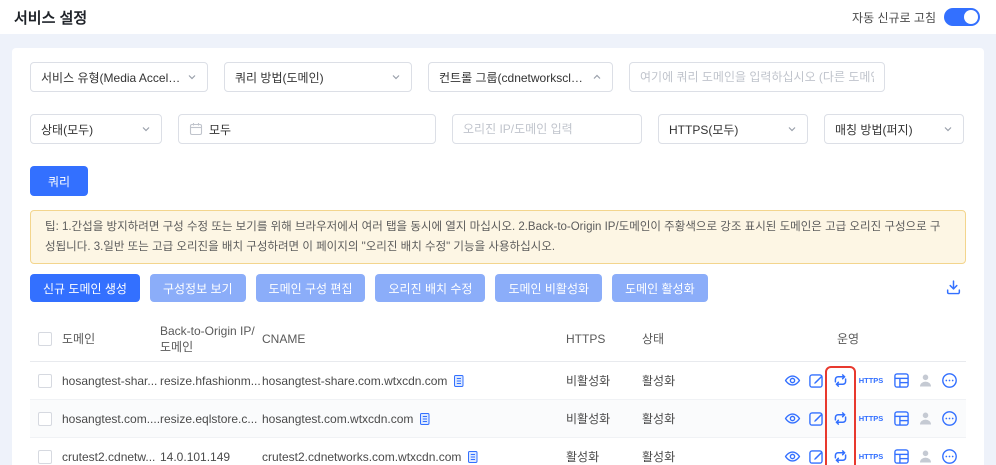 The height and width of the screenshot is (465, 996). Describe the element at coordinates (549, 288) in the screenshot. I see `disable-domain-button: 도메인 비활성화` at that location.